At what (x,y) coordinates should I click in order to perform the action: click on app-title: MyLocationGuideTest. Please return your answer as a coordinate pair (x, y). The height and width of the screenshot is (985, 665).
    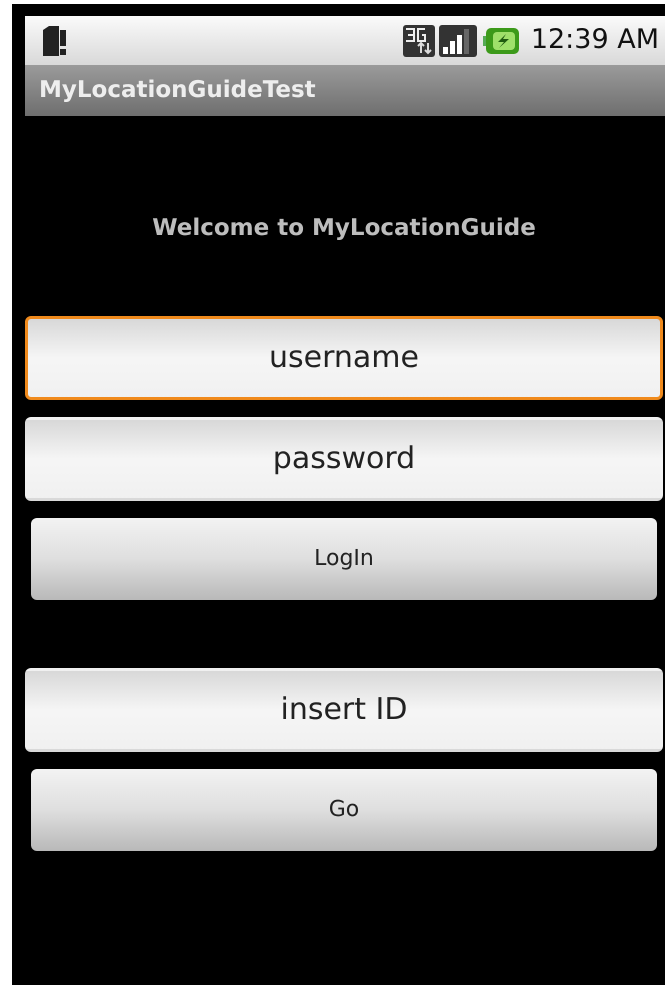
    Looking at the image, I should click on (177, 91).